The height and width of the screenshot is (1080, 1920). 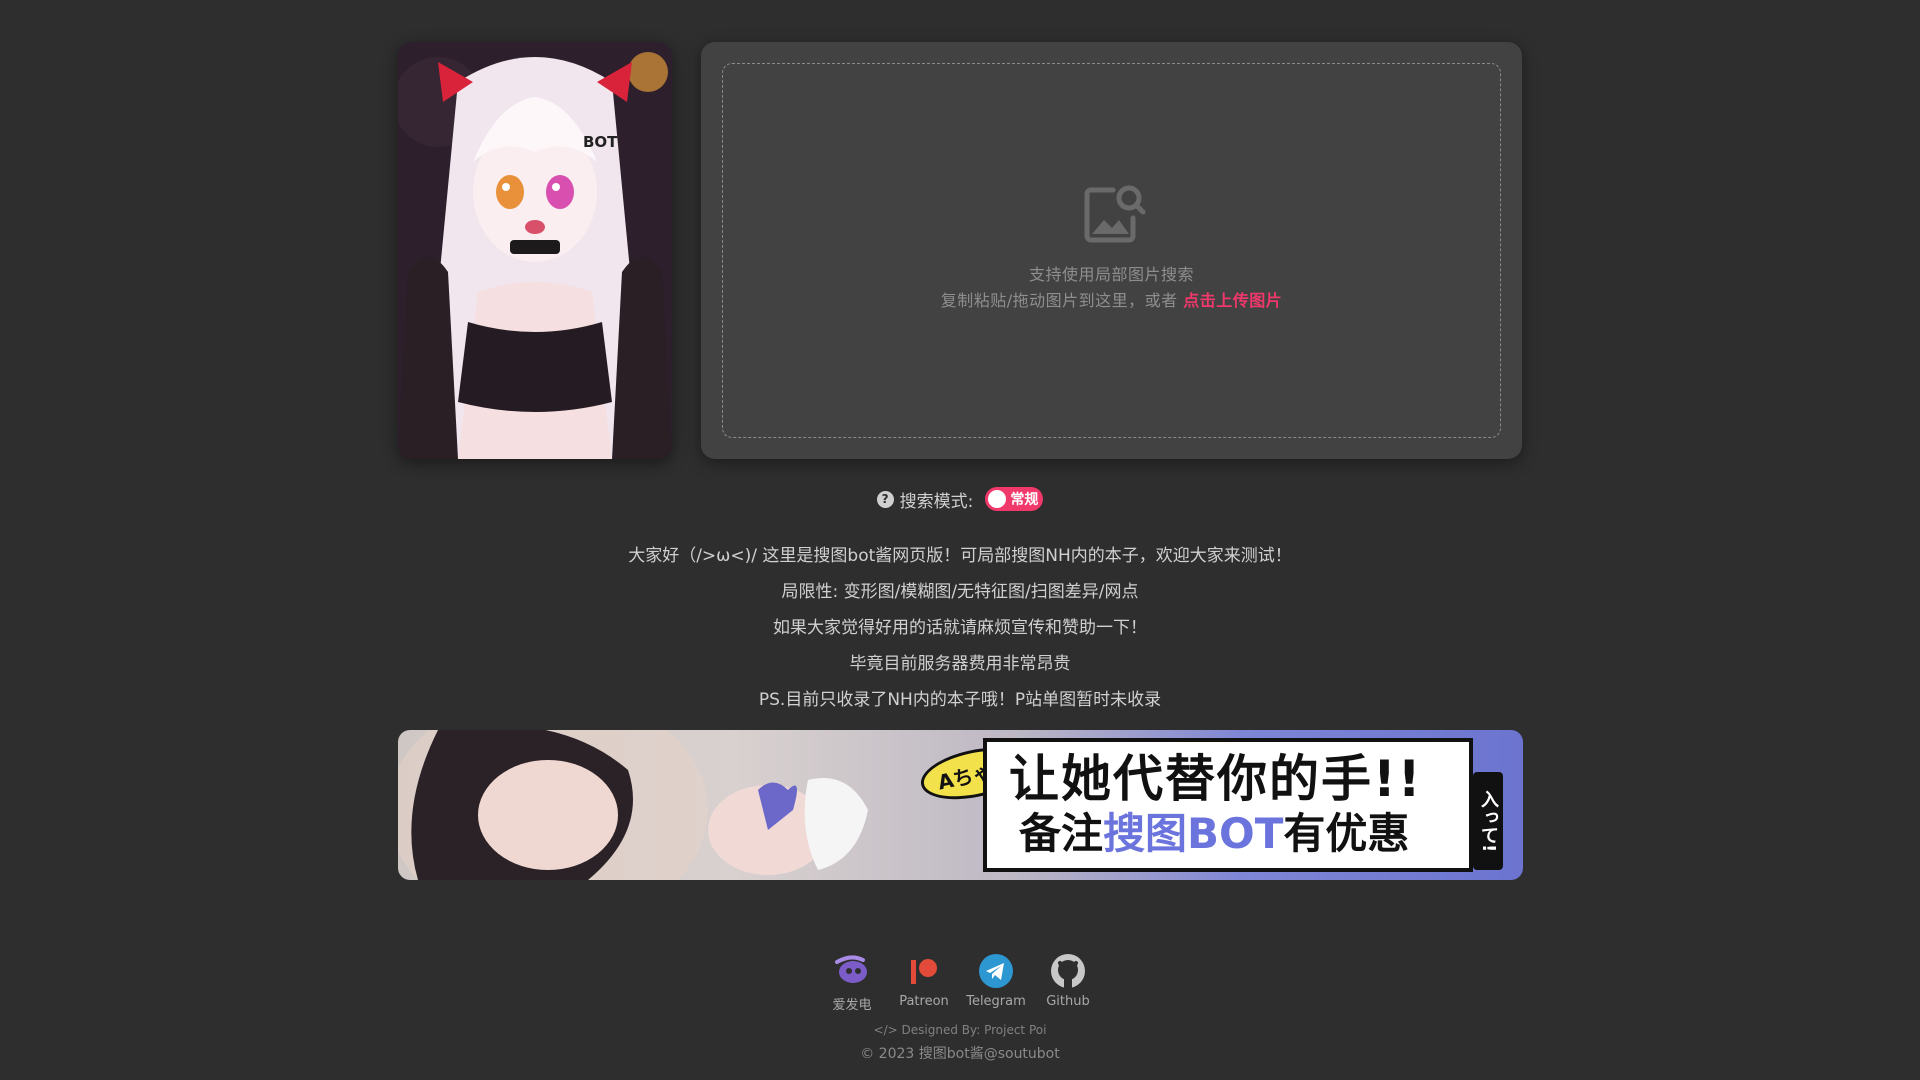 I want to click on search-mode-toggle: 常规, so click(x=1014, y=499).